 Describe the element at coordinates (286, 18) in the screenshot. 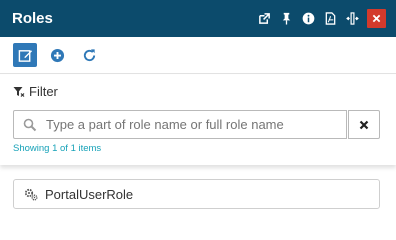

I see `pin-icon` at that location.